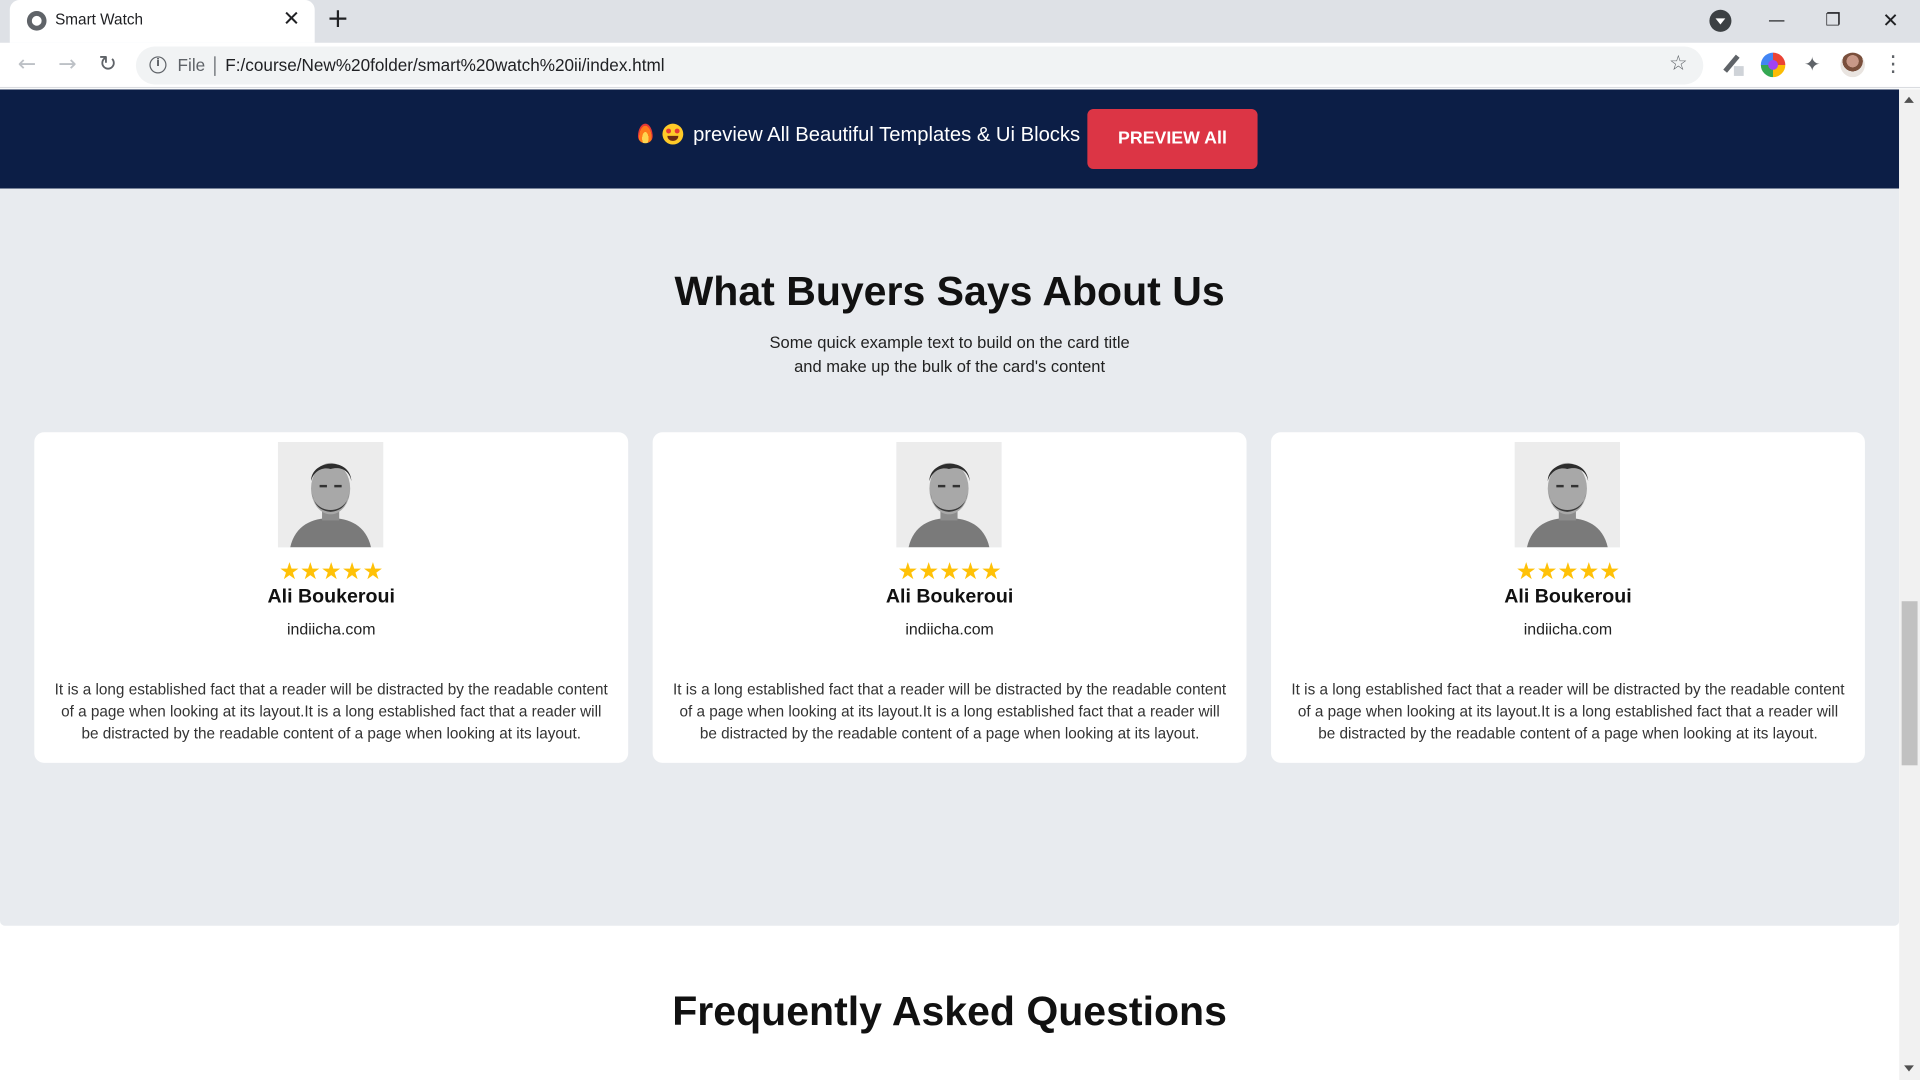  Describe the element at coordinates (1720, 20) in the screenshot. I see `tab-search-icon` at that location.